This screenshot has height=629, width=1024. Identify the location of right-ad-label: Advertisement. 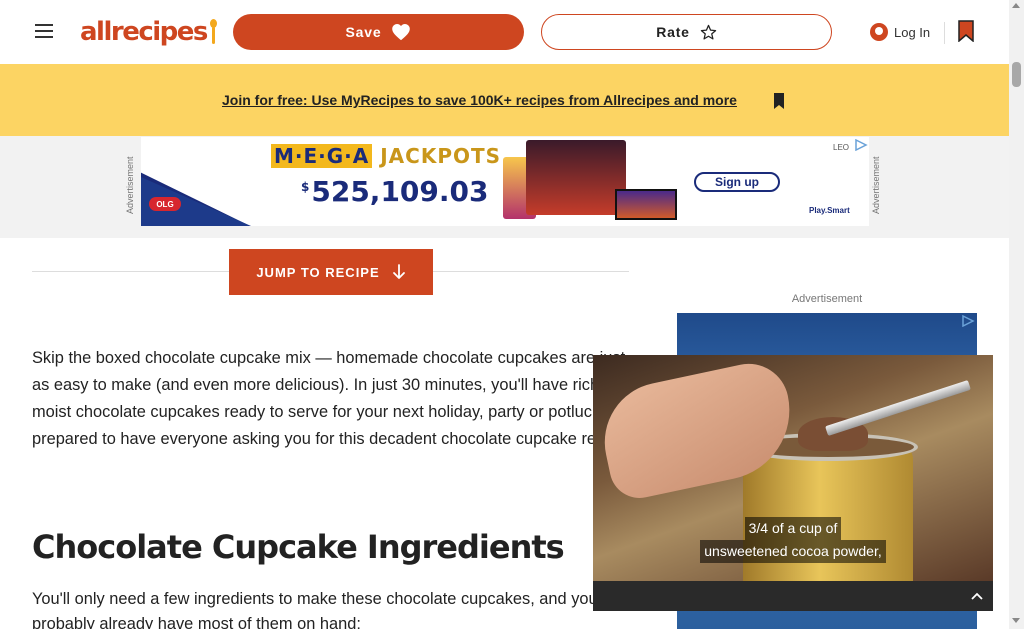
(827, 299).